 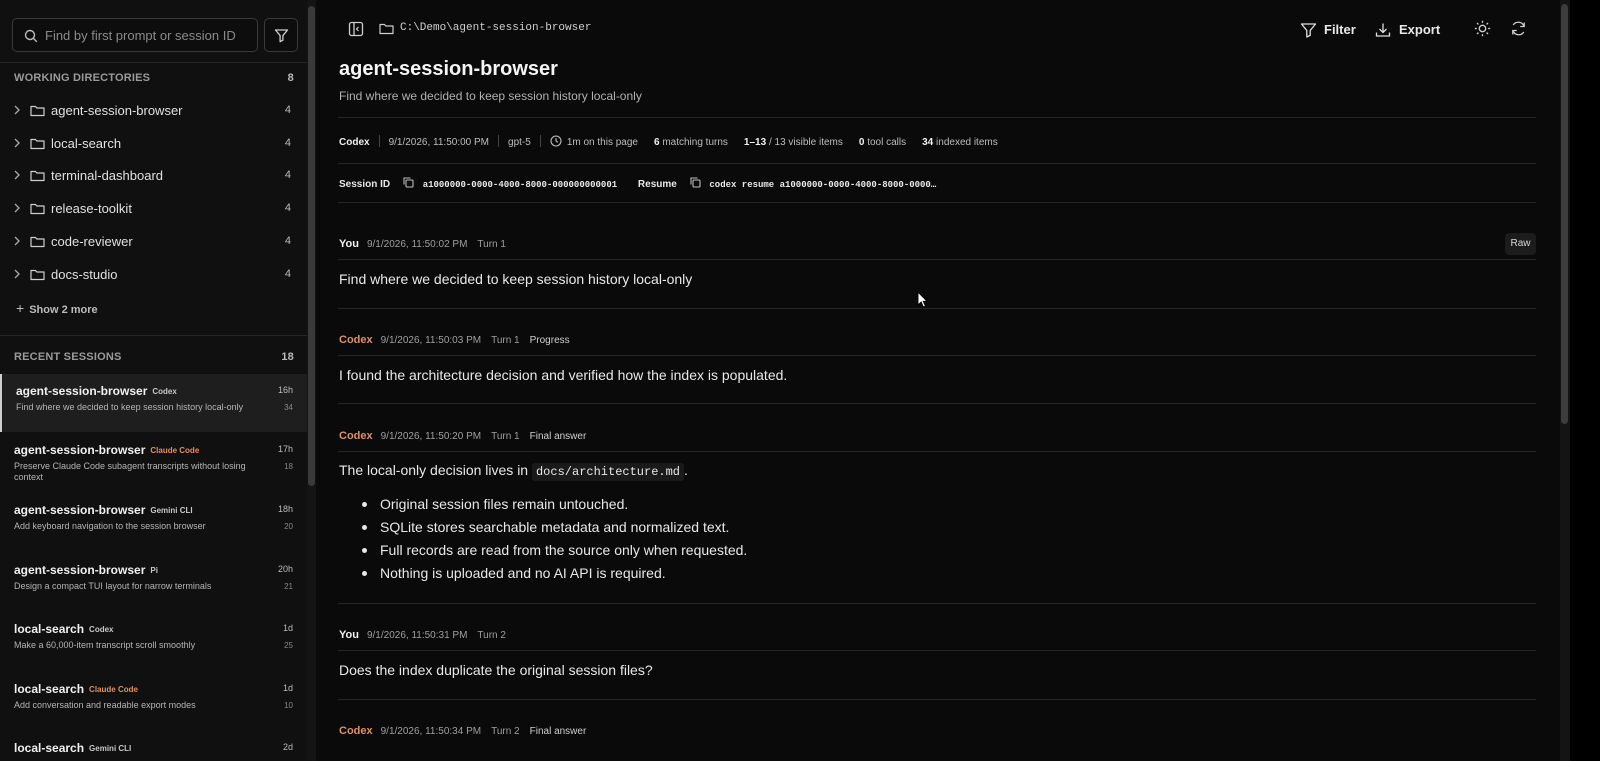 I want to click on sidebar-scroll-thumb, so click(x=311, y=246).